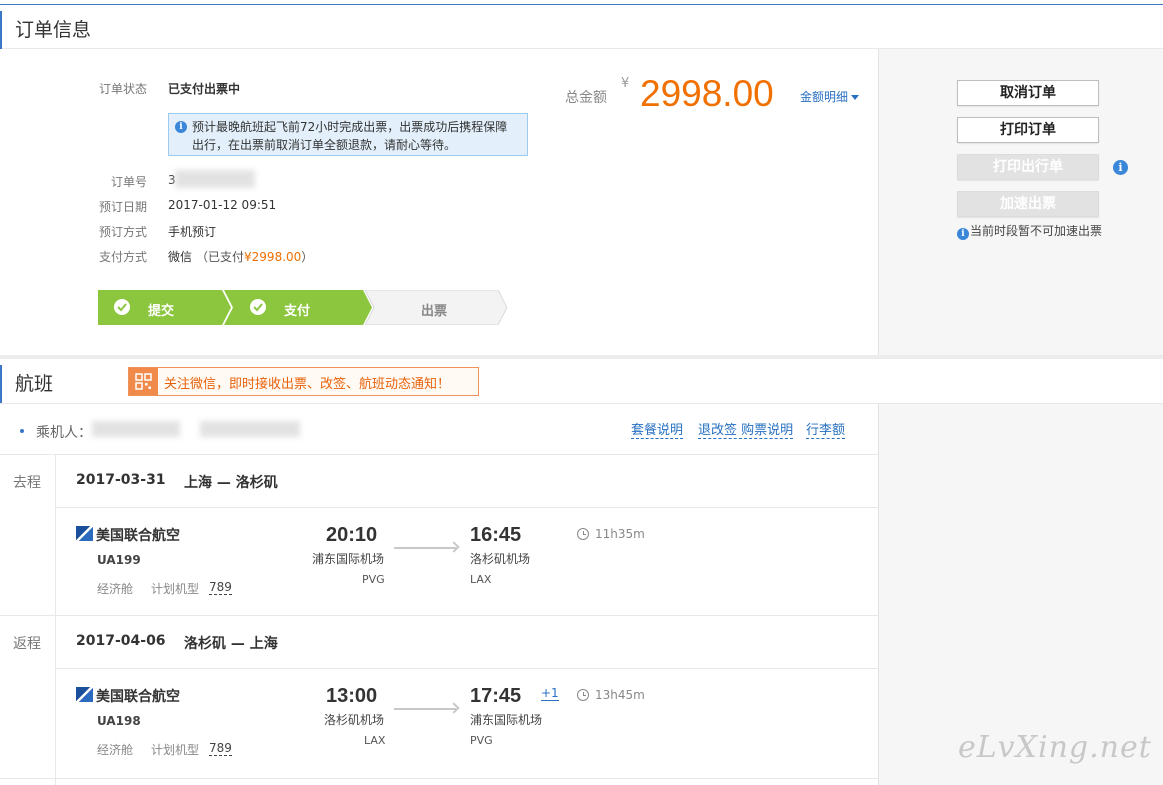  Describe the element at coordinates (348, 559) in the screenshot. I see `departure-airport: 浦东国际机场` at that location.